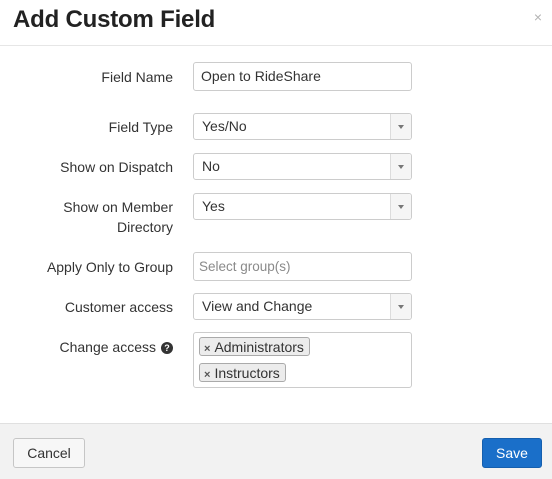 This screenshot has width=552, height=479. I want to click on show-on-member-directory-label-line1: Show on Member, so click(118, 207).